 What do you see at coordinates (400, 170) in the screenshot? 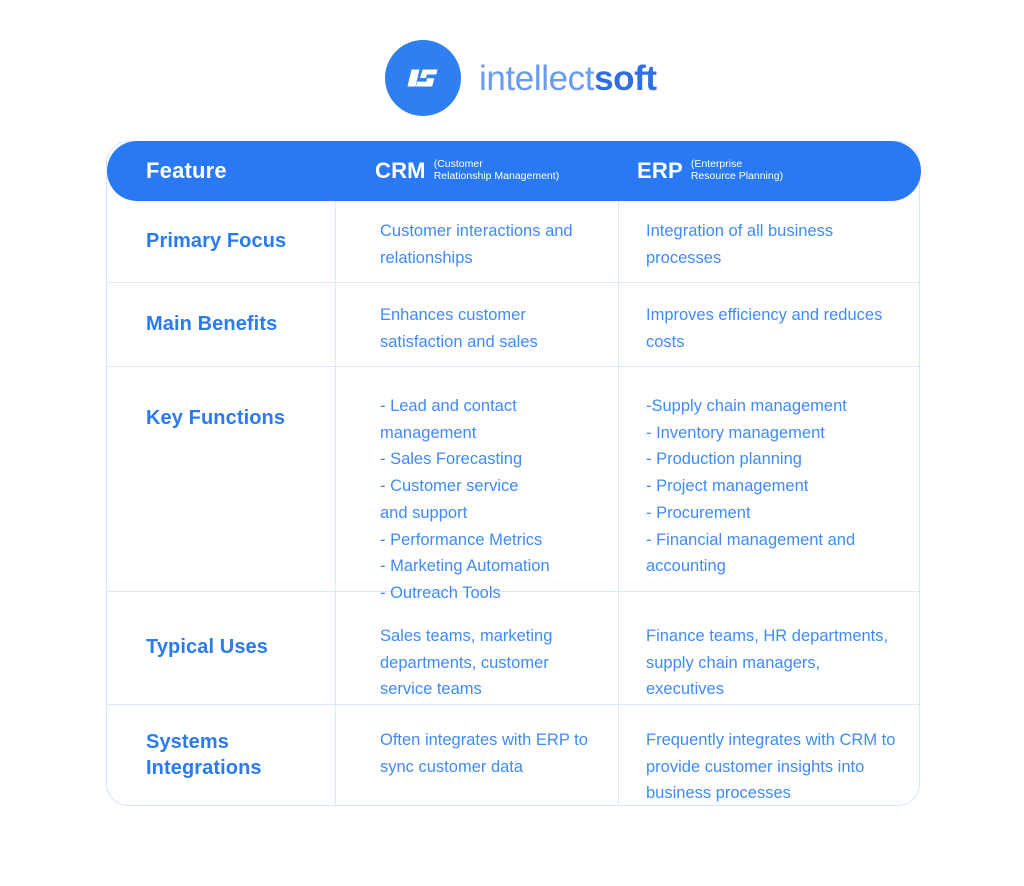
I see `column-header-crm-title: CRM` at bounding box center [400, 170].